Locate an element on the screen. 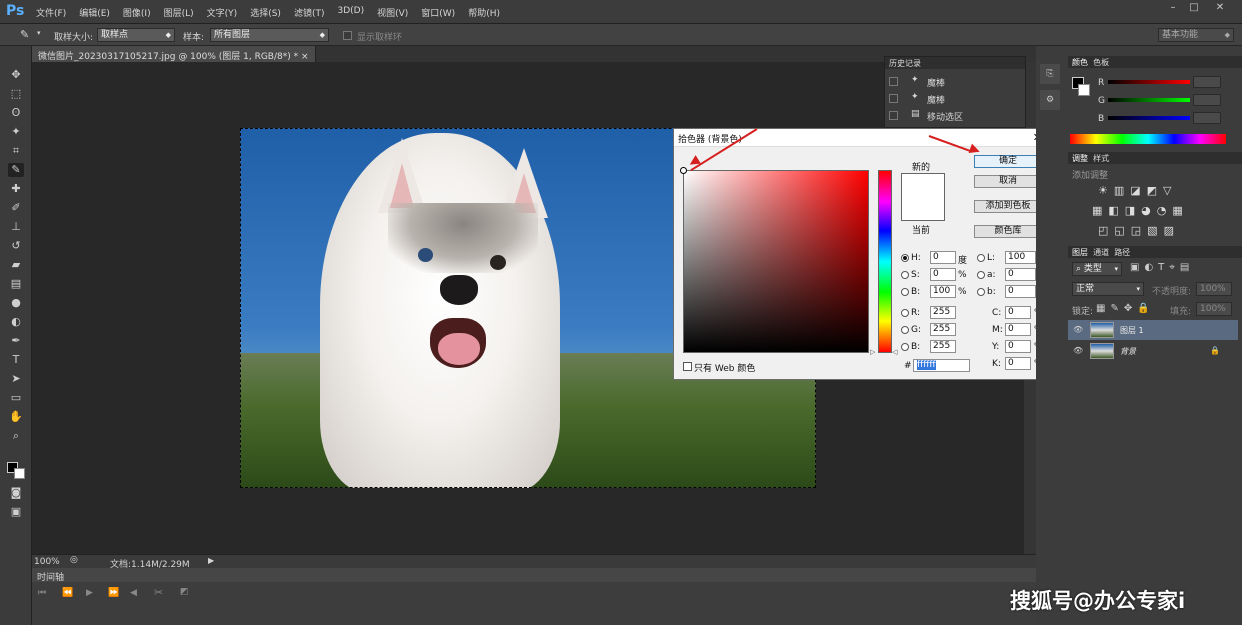  zoom-level: 100% is located at coordinates (47, 562).